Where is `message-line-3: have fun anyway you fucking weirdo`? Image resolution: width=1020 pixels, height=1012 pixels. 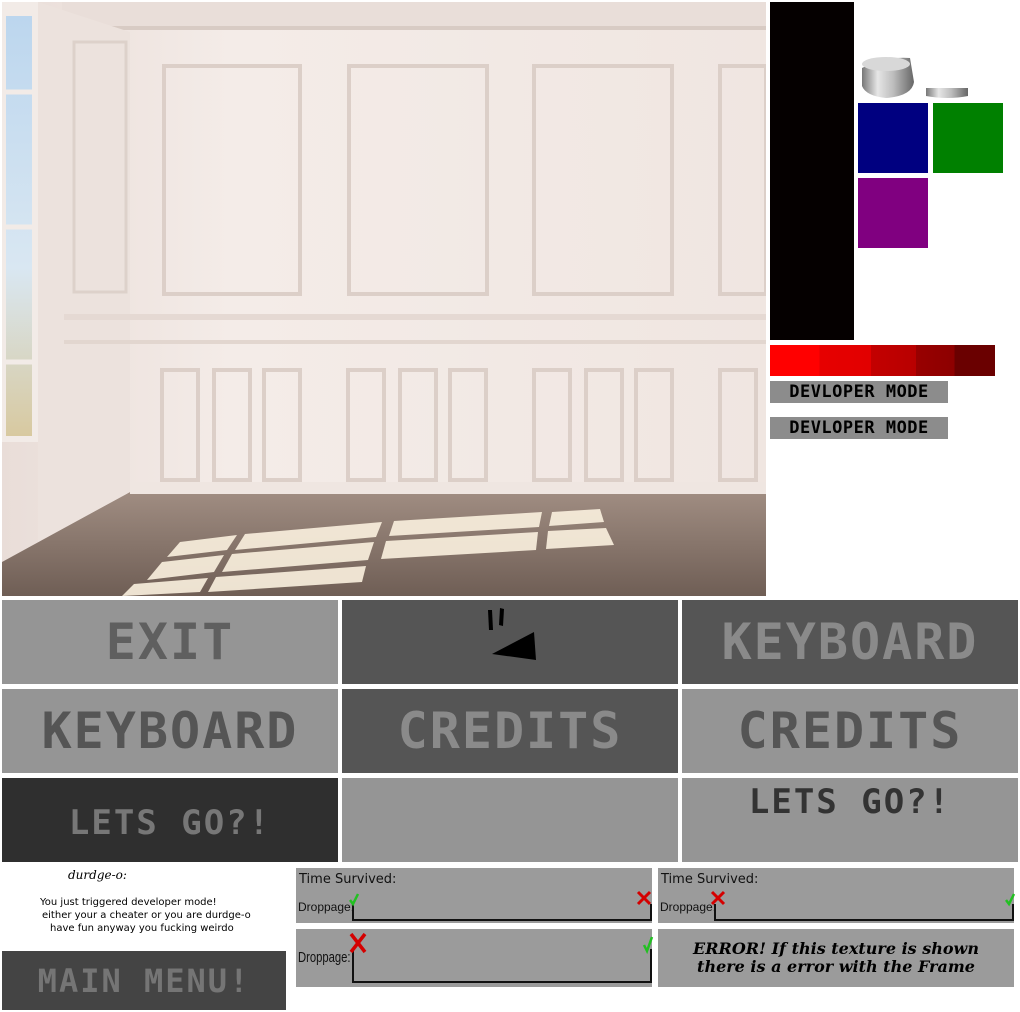
message-line-3: have fun anyway you fucking weirdo is located at coordinates (142, 928).